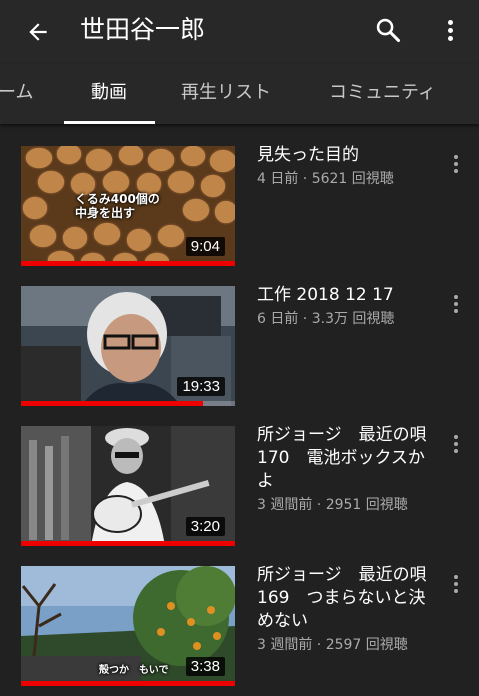 This screenshot has width=479, height=696. Describe the element at coordinates (239, 32) in the screenshot. I see `app-bar: 世田谷一郎` at that location.